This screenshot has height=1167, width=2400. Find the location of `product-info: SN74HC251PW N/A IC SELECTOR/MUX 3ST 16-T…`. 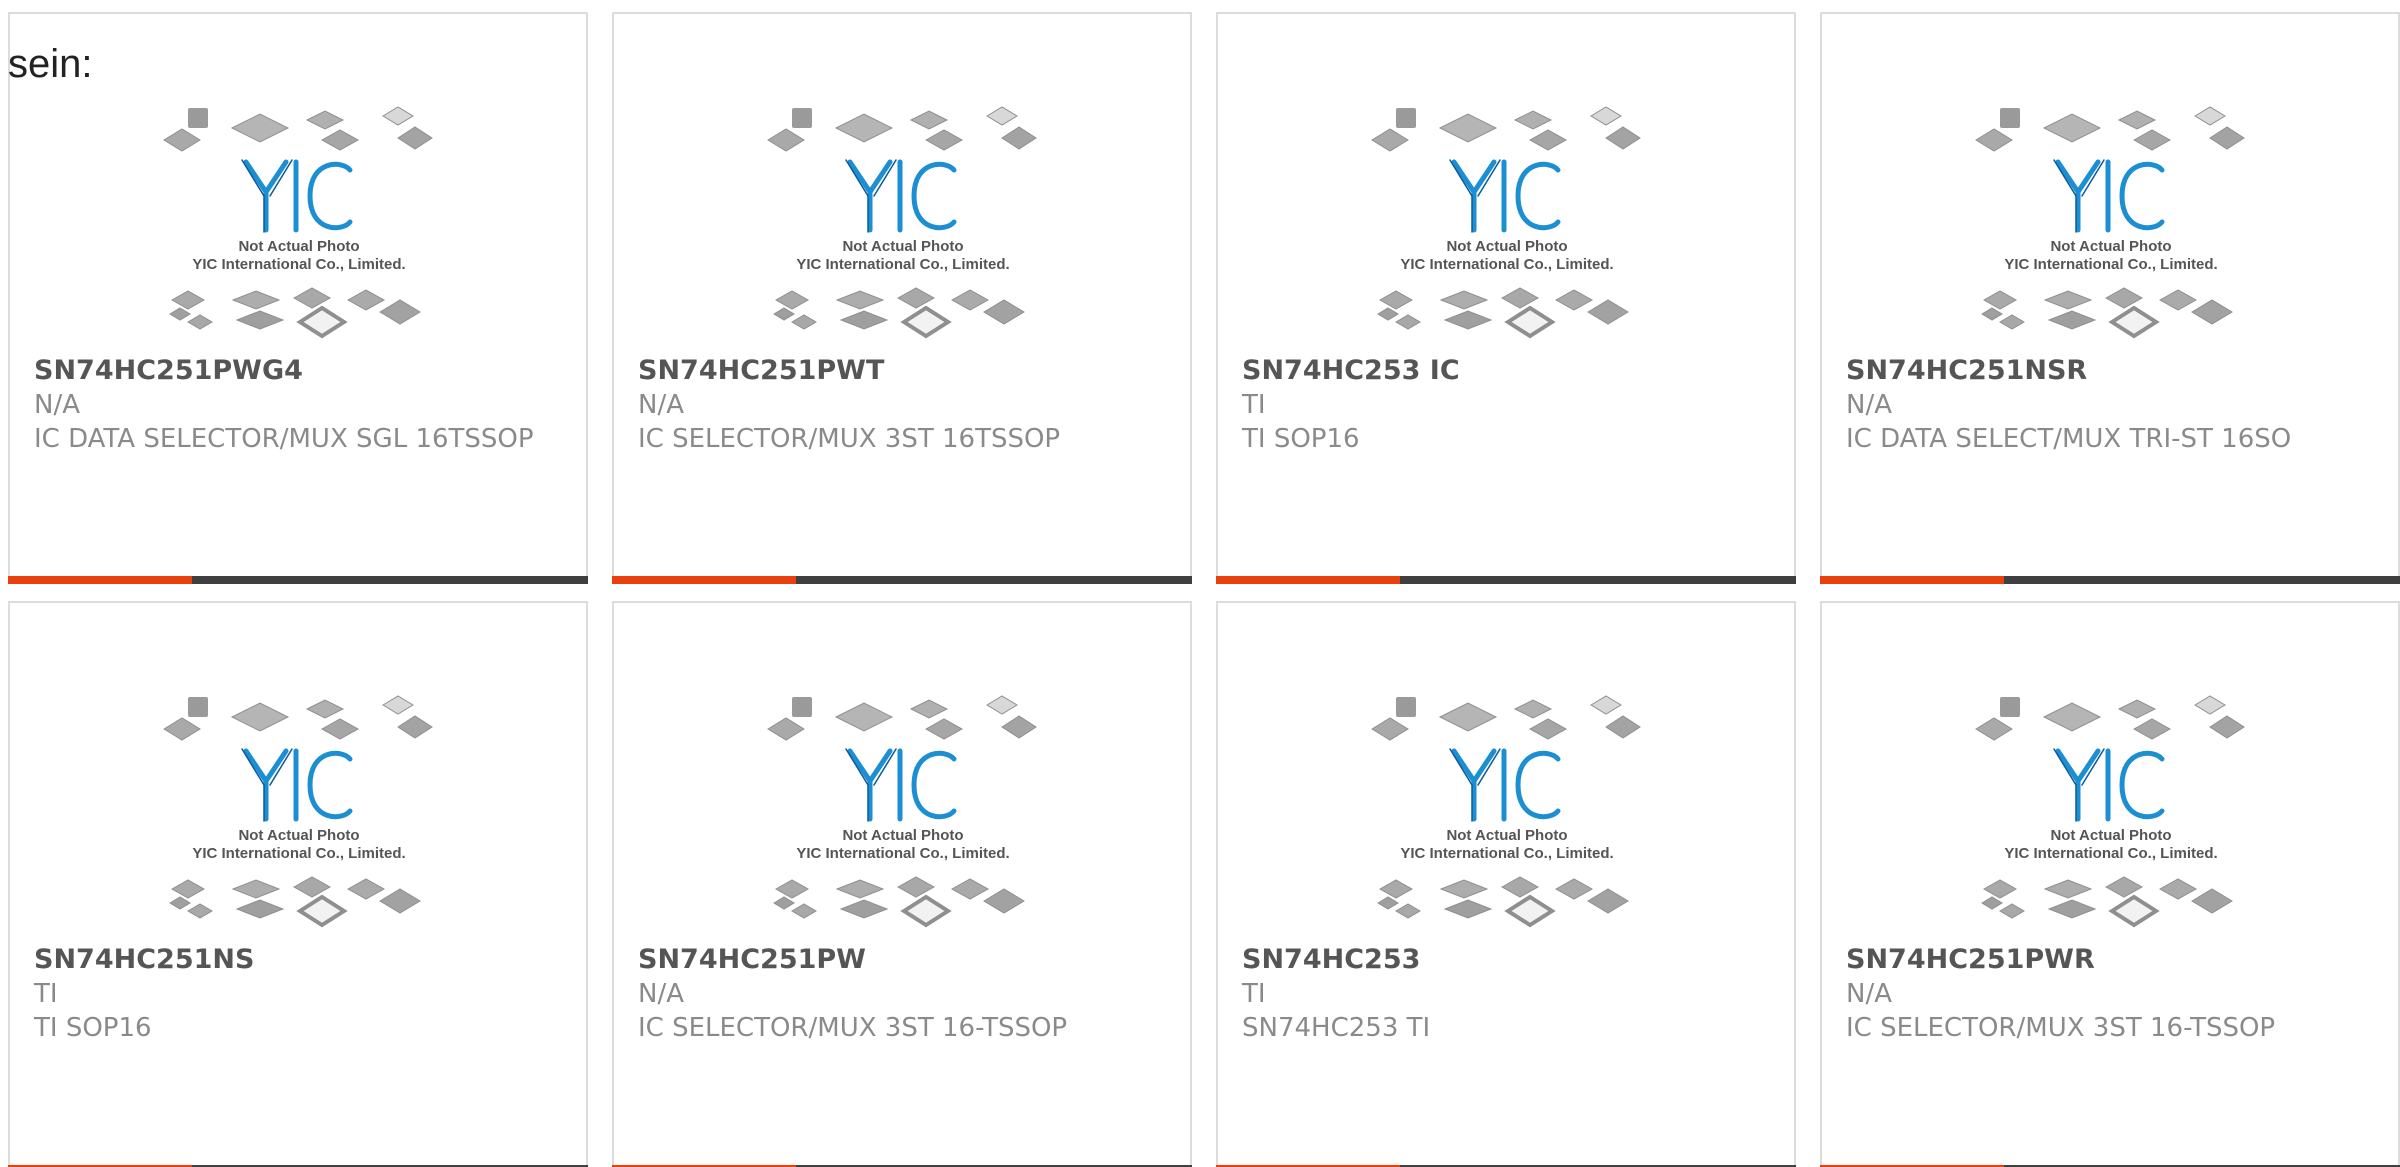

product-info: SN74HC251PW N/A IC SELECTOR/MUX 3ST 16-T… is located at coordinates (898, 994).